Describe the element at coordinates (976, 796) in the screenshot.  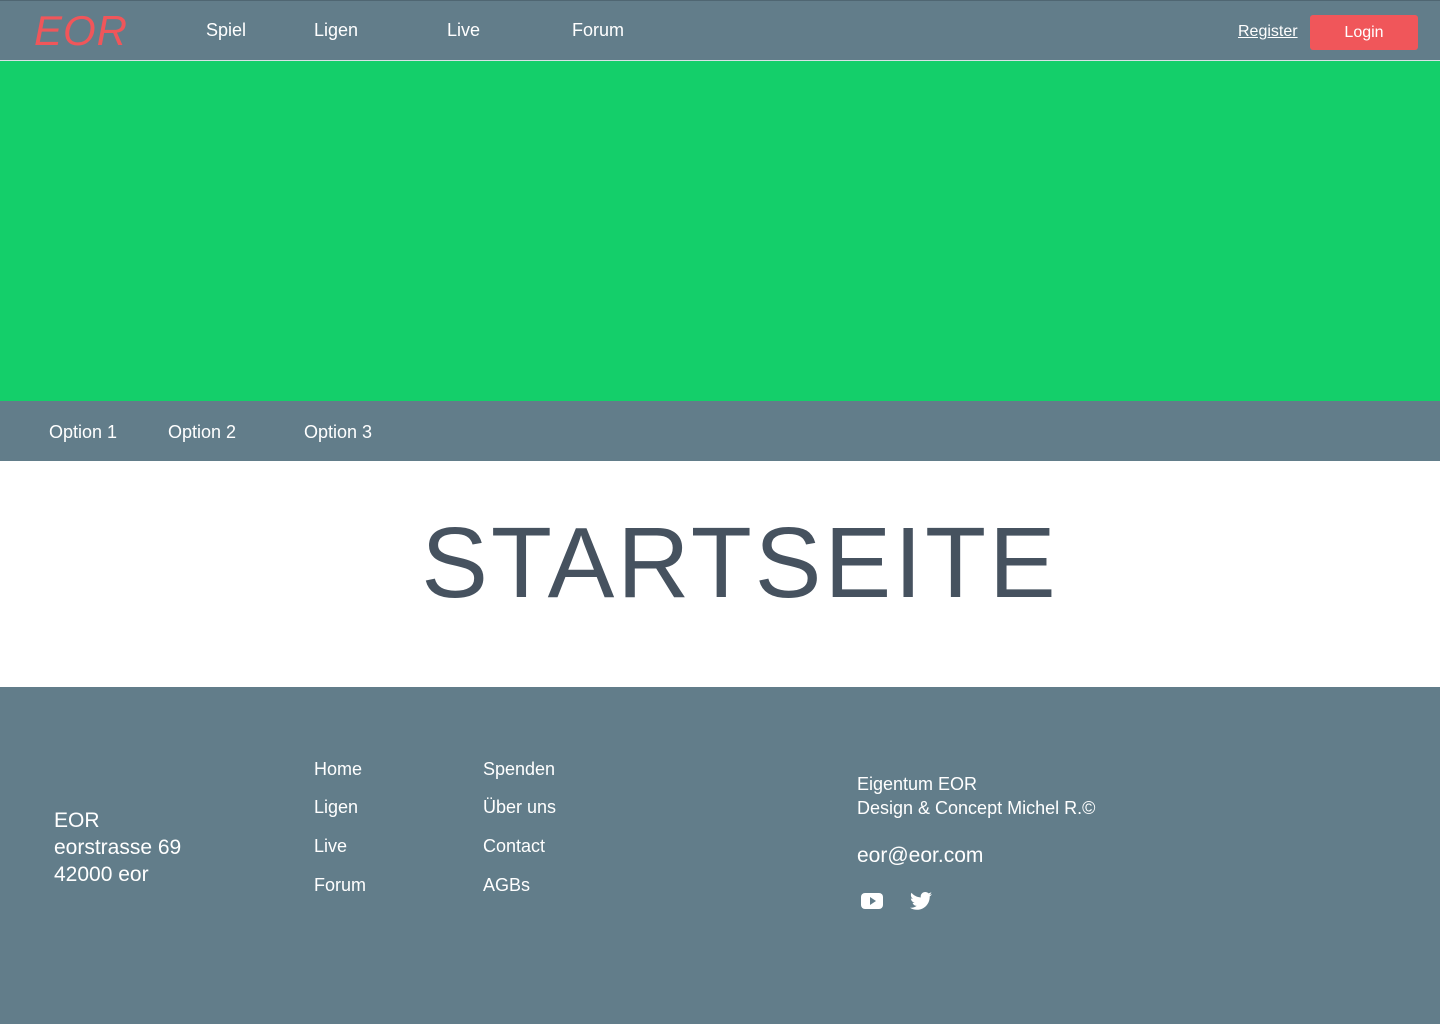
I see `footer-legal: Eigentum EOR Design & Concept Michel R.©` at that location.